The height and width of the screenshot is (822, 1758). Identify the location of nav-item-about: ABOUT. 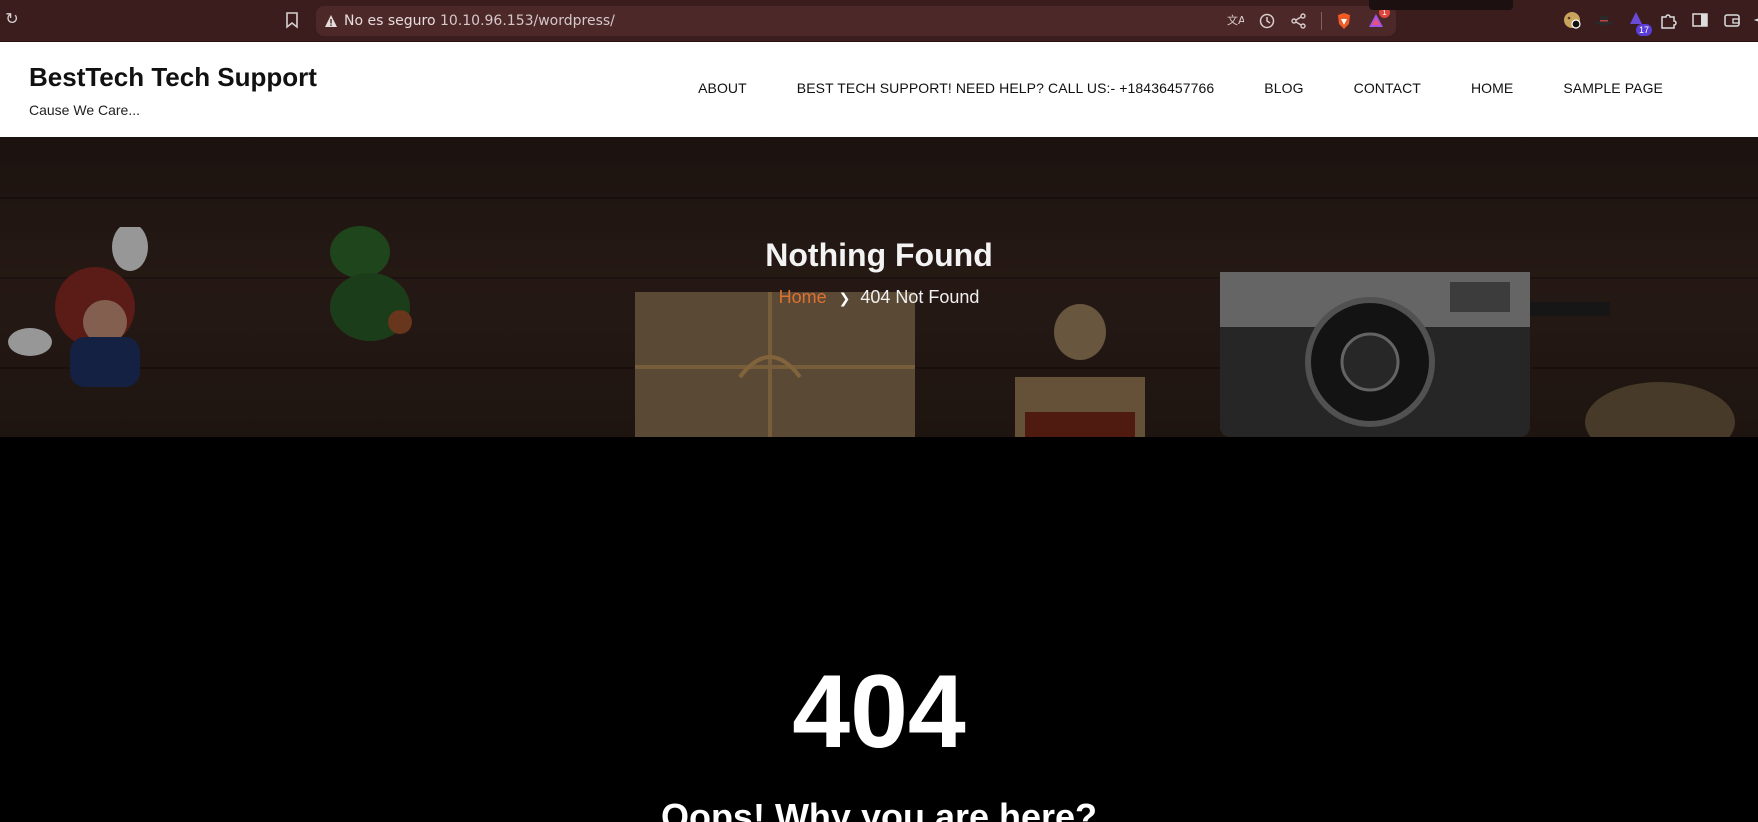
(722, 88).